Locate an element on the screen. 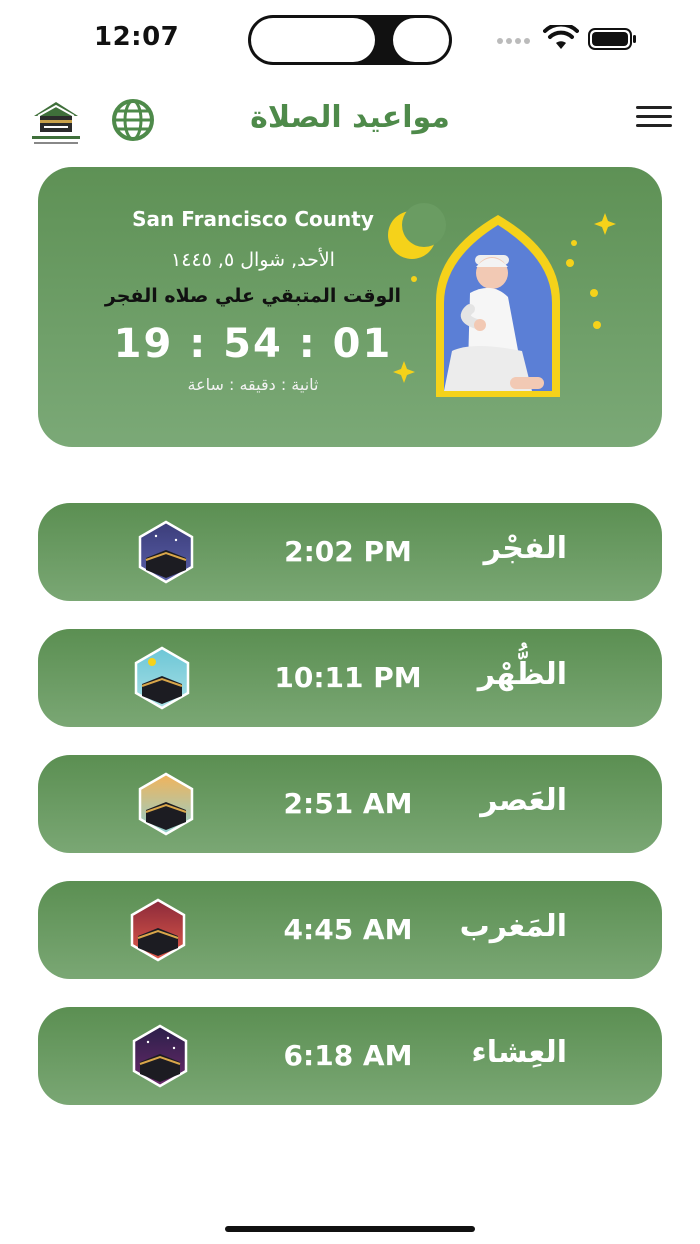 The width and height of the screenshot is (700, 1244). wifi-icon is located at coordinates (561, 37).